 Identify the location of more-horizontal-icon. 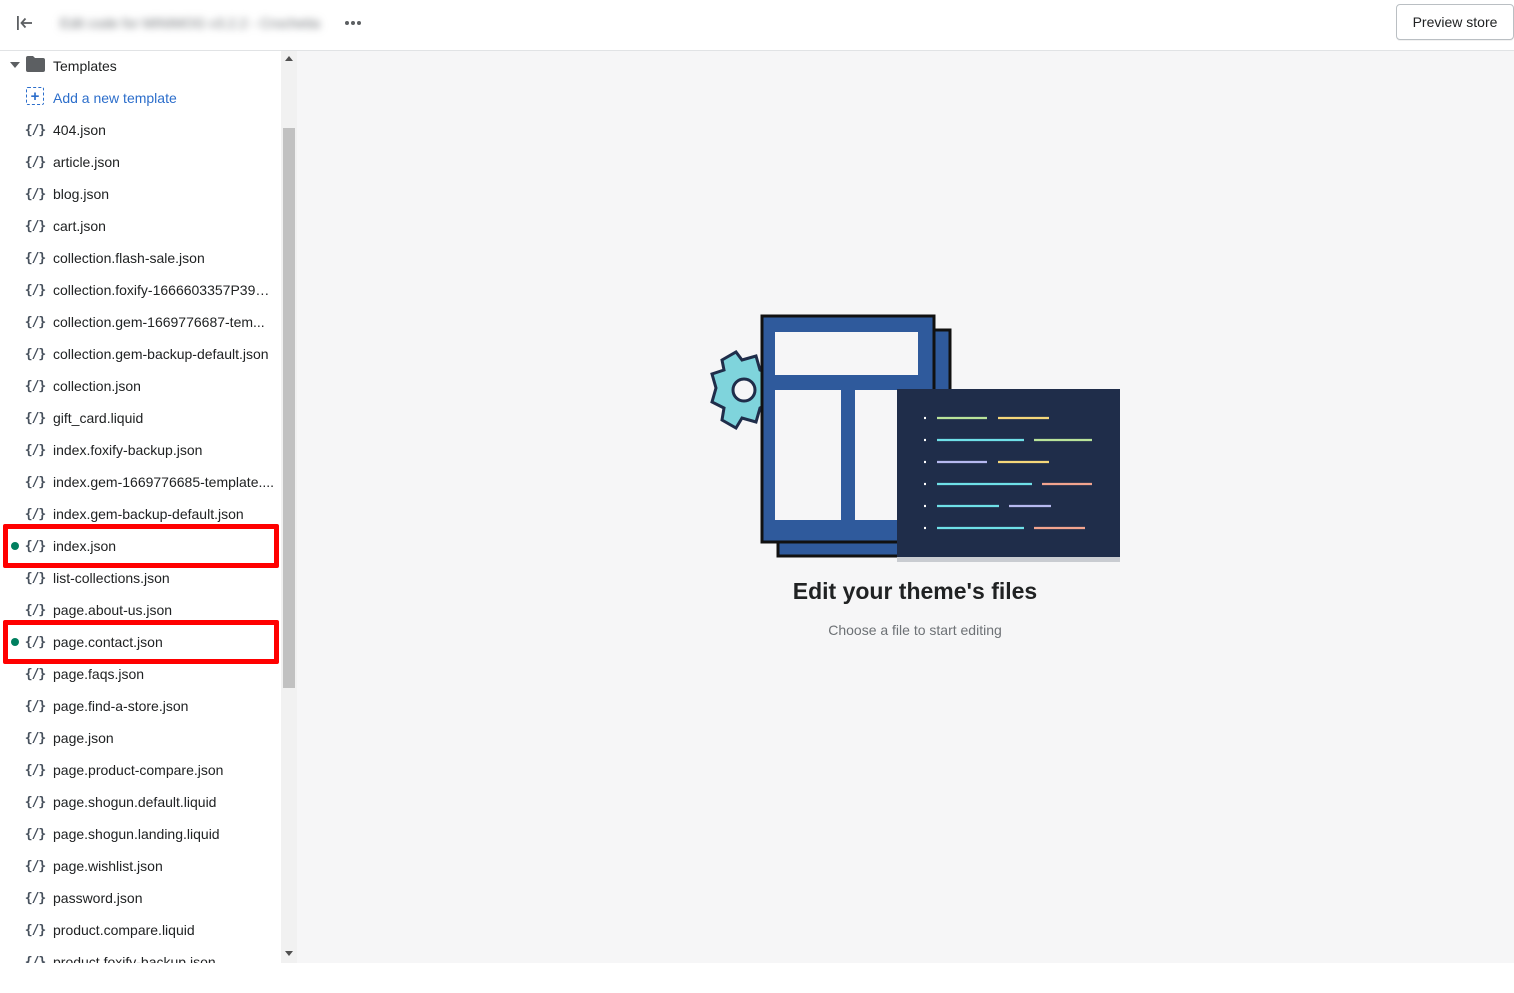
(353, 23).